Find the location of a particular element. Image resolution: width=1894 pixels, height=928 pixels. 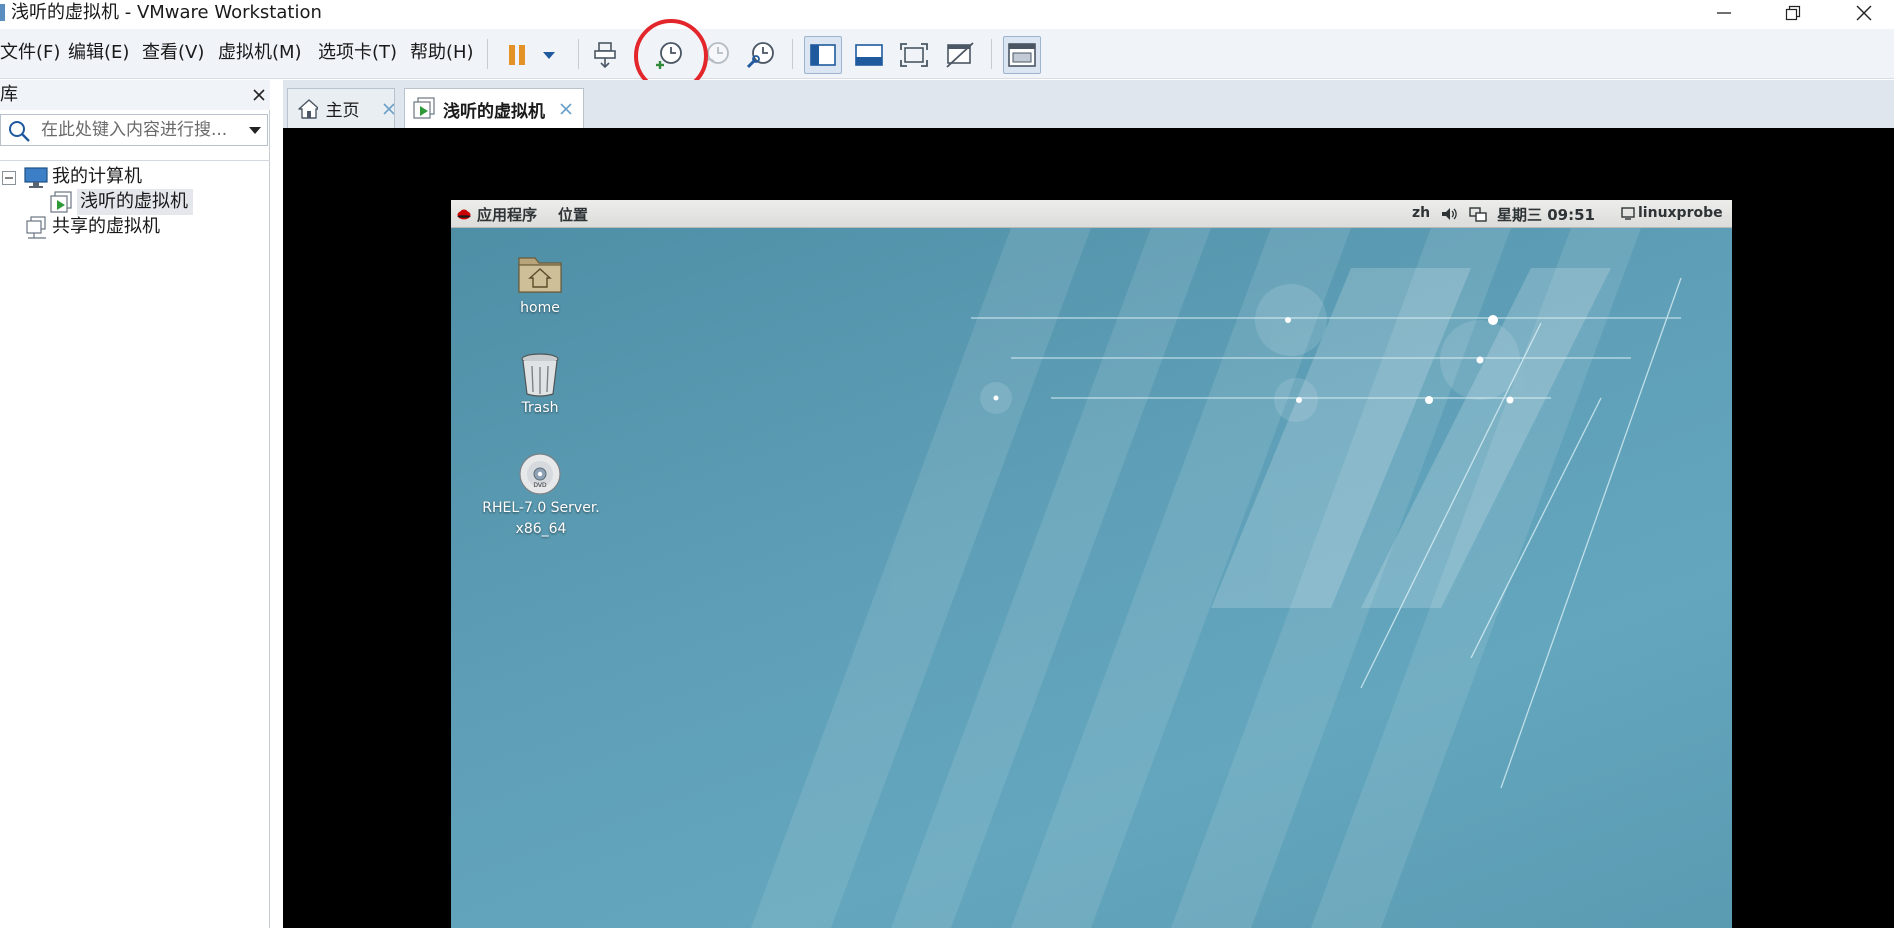

search-icon is located at coordinates (19, 131).